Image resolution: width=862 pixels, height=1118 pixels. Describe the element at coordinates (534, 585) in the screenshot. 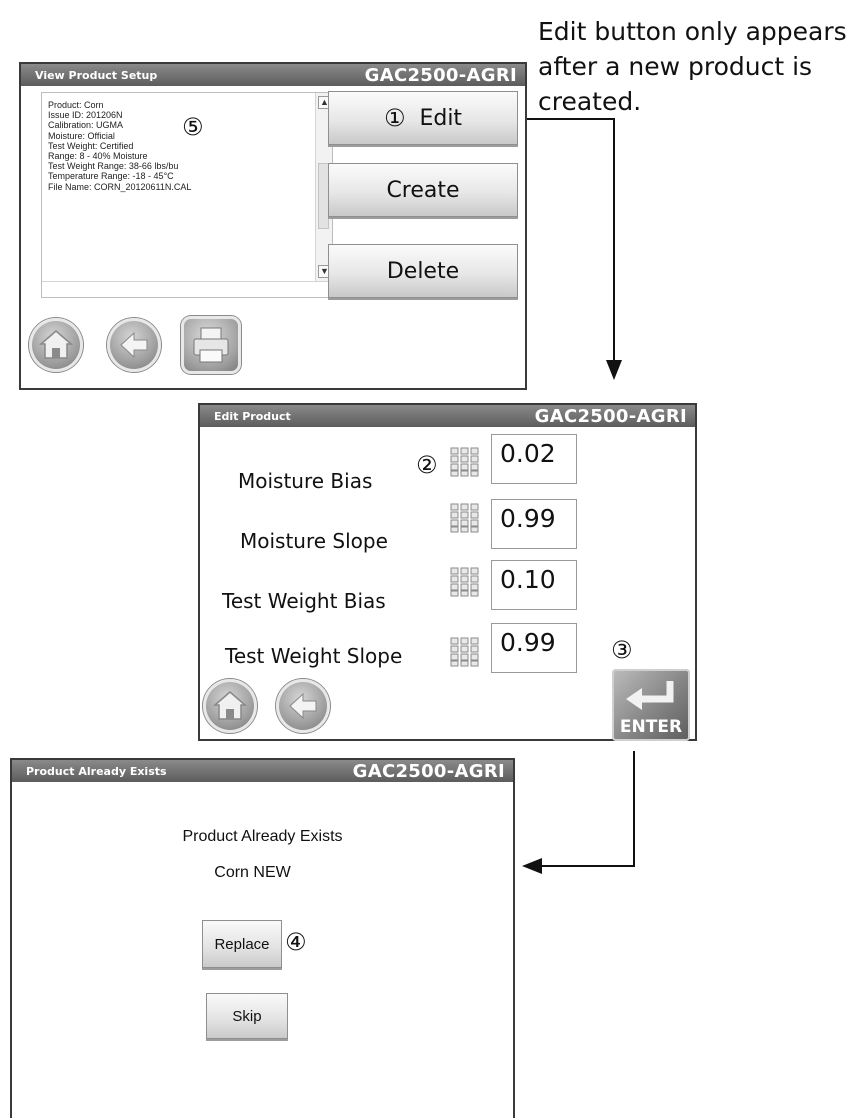

I see `test-weight-bias-input: 0.10` at that location.